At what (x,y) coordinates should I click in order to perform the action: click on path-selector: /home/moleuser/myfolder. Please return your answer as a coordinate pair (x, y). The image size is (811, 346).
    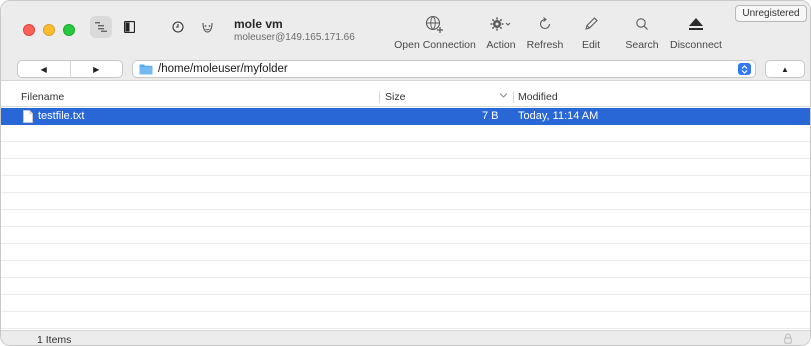
    Looking at the image, I should click on (444, 69).